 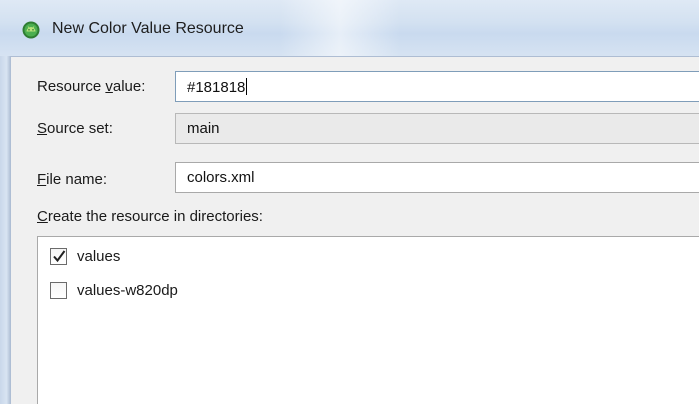 I want to click on checkmark-icon, so click(x=59, y=256).